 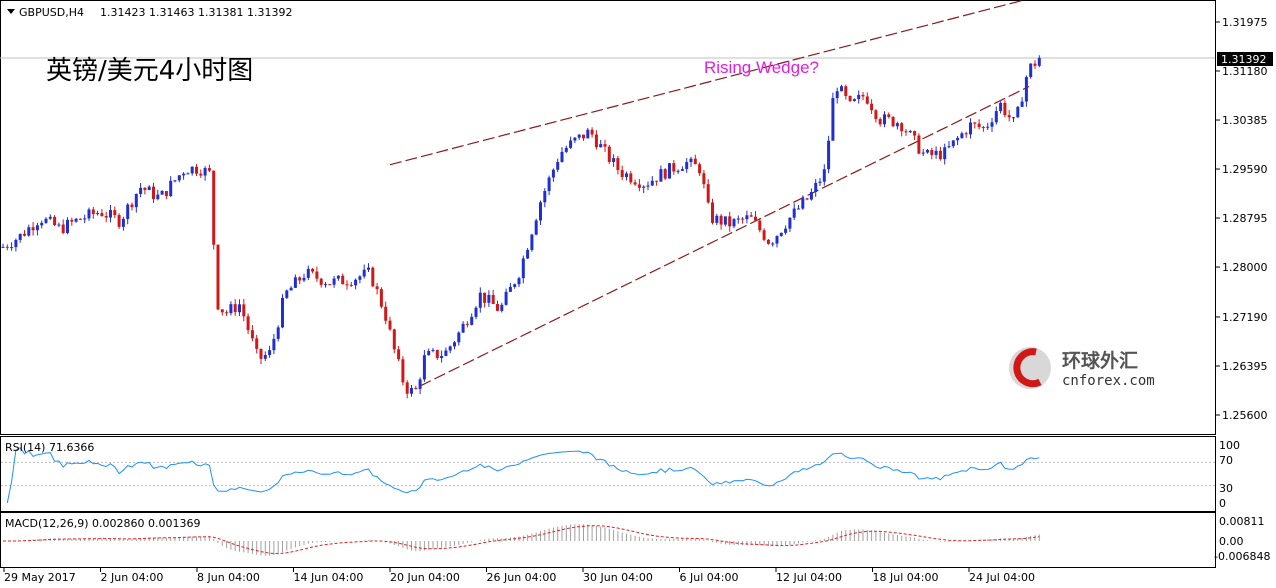 What do you see at coordinates (1100, 360) in the screenshot?
I see `watermark-cn: 环球外汇` at bounding box center [1100, 360].